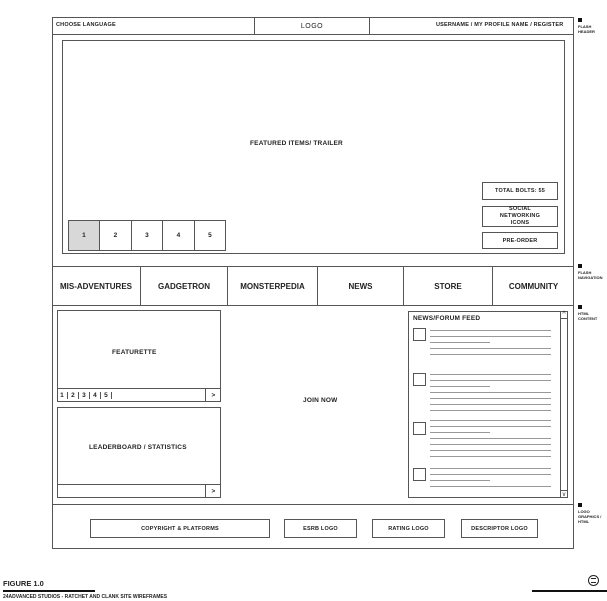 This screenshot has width=607, height=601. What do you see at coordinates (499, 528) in the screenshot?
I see `descriptor-logo: DESCRIPTOR LOGO` at bounding box center [499, 528].